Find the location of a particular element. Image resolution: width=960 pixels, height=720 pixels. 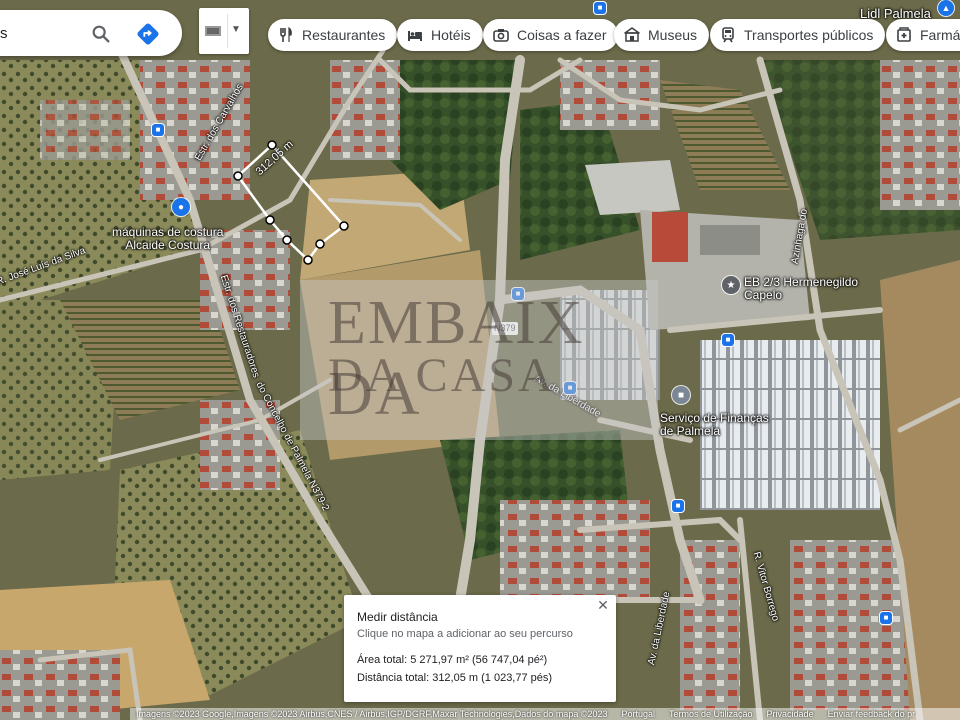

terms-link: Termos de Utilização is located at coordinates (711, 714).